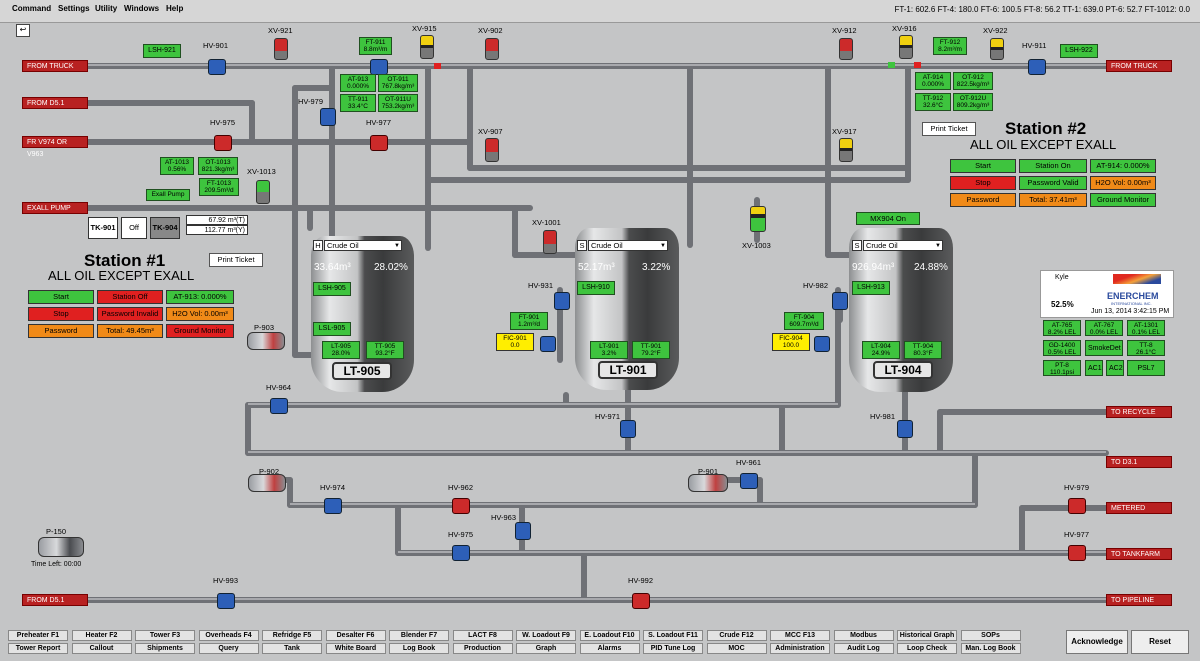  Describe the element at coordinates (385, 350) in the screenshot. I see `tt905-tag: TT-905 93.2°F` at that location.